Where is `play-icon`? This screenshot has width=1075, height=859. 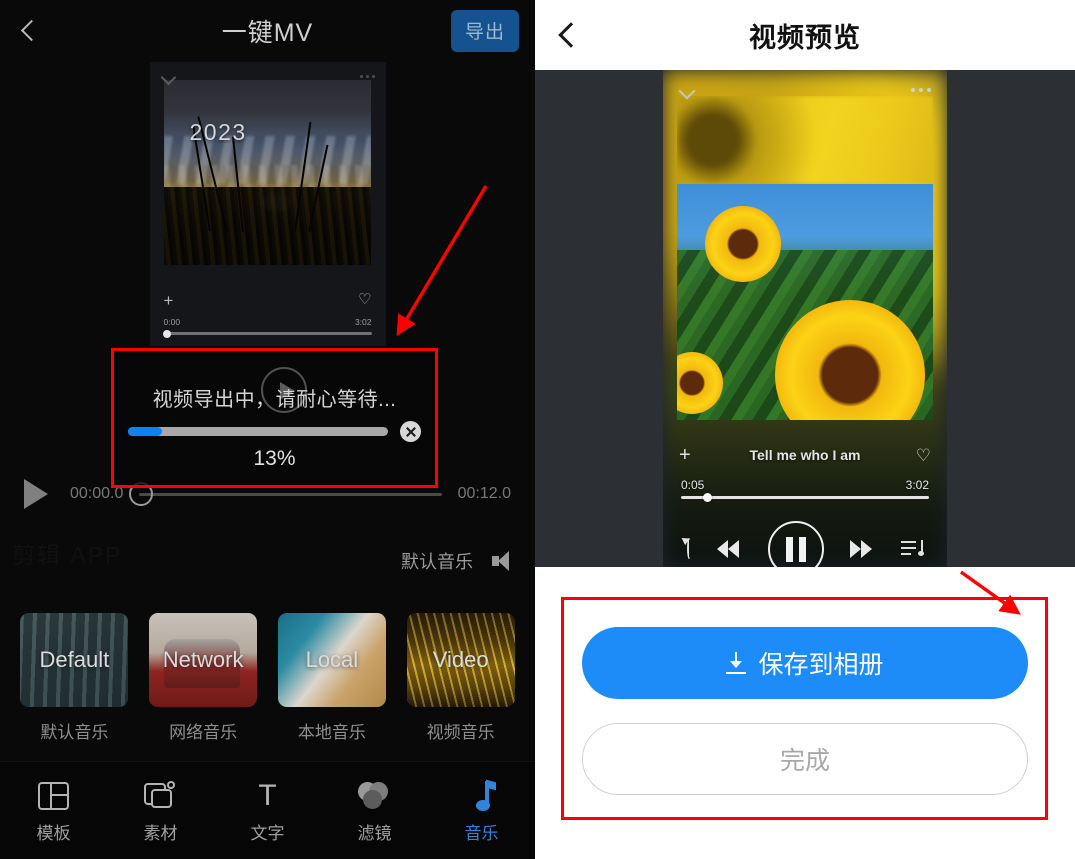 play-icon is located at coordinates (36, 494).